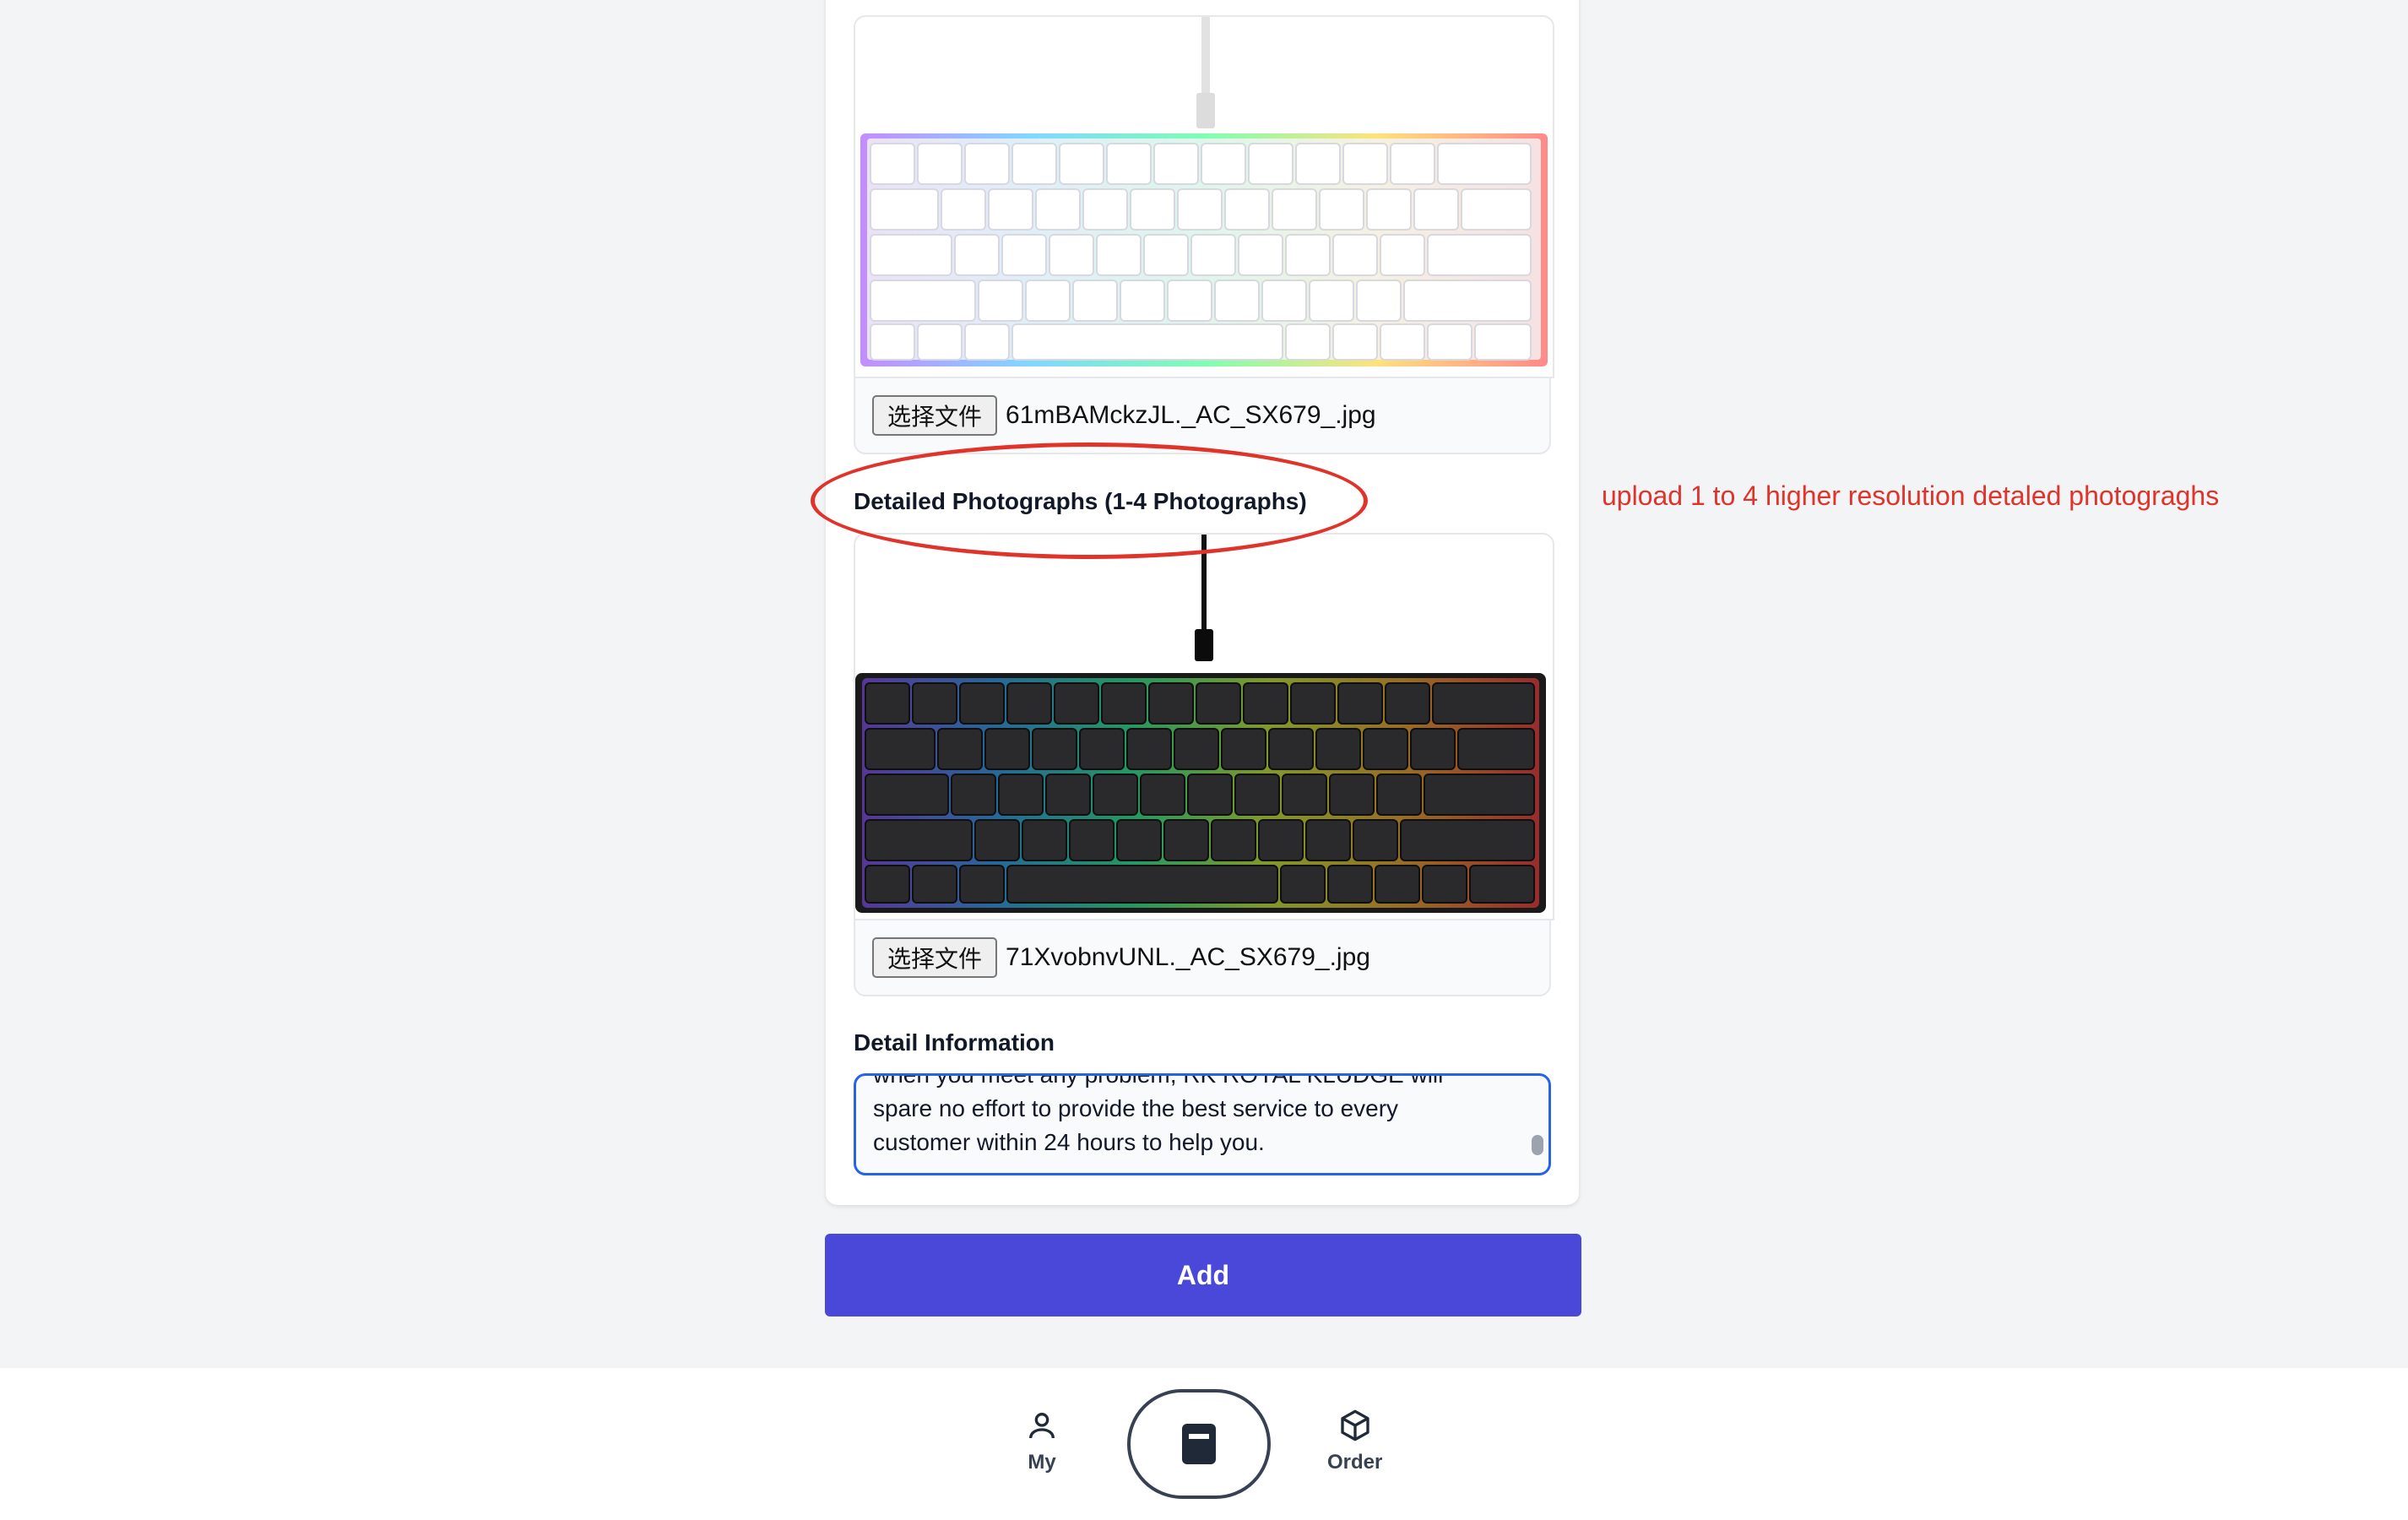 The width and height of the screenshot is (2408, 1520). What do you see at coordinates (1203, 1275) in the screenshot?
I see `add-button: Add` at bounding box center [1203, 1275].